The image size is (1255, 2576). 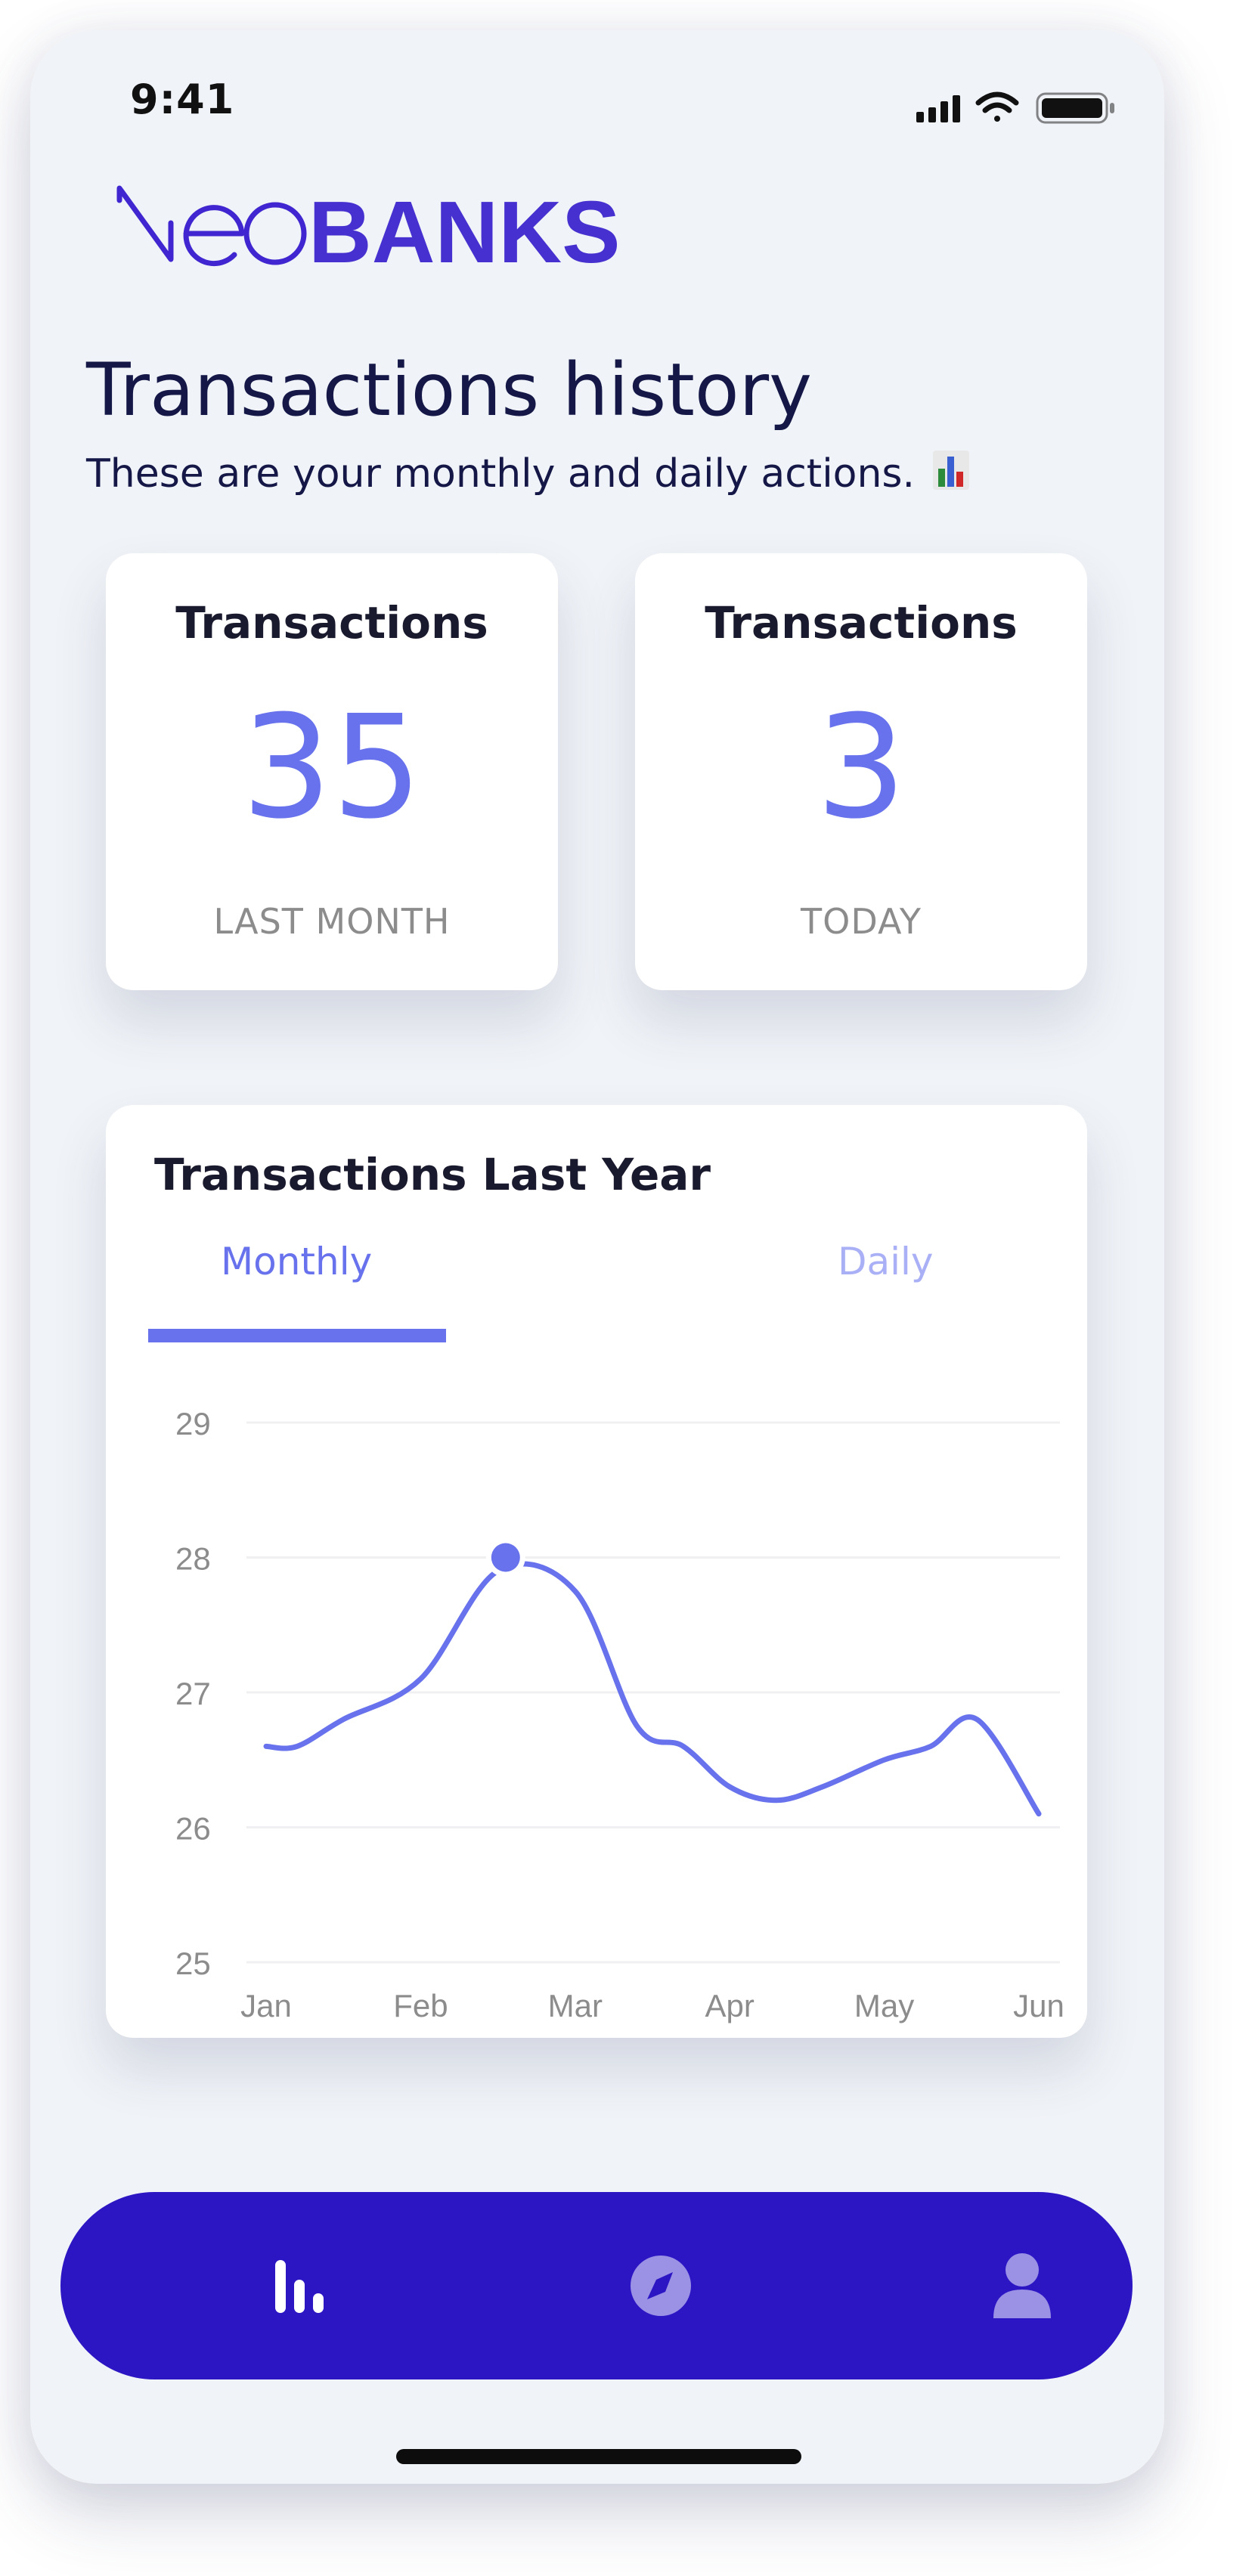 I want to click on y-tick-label: 25, so click(x=193, y=1963).